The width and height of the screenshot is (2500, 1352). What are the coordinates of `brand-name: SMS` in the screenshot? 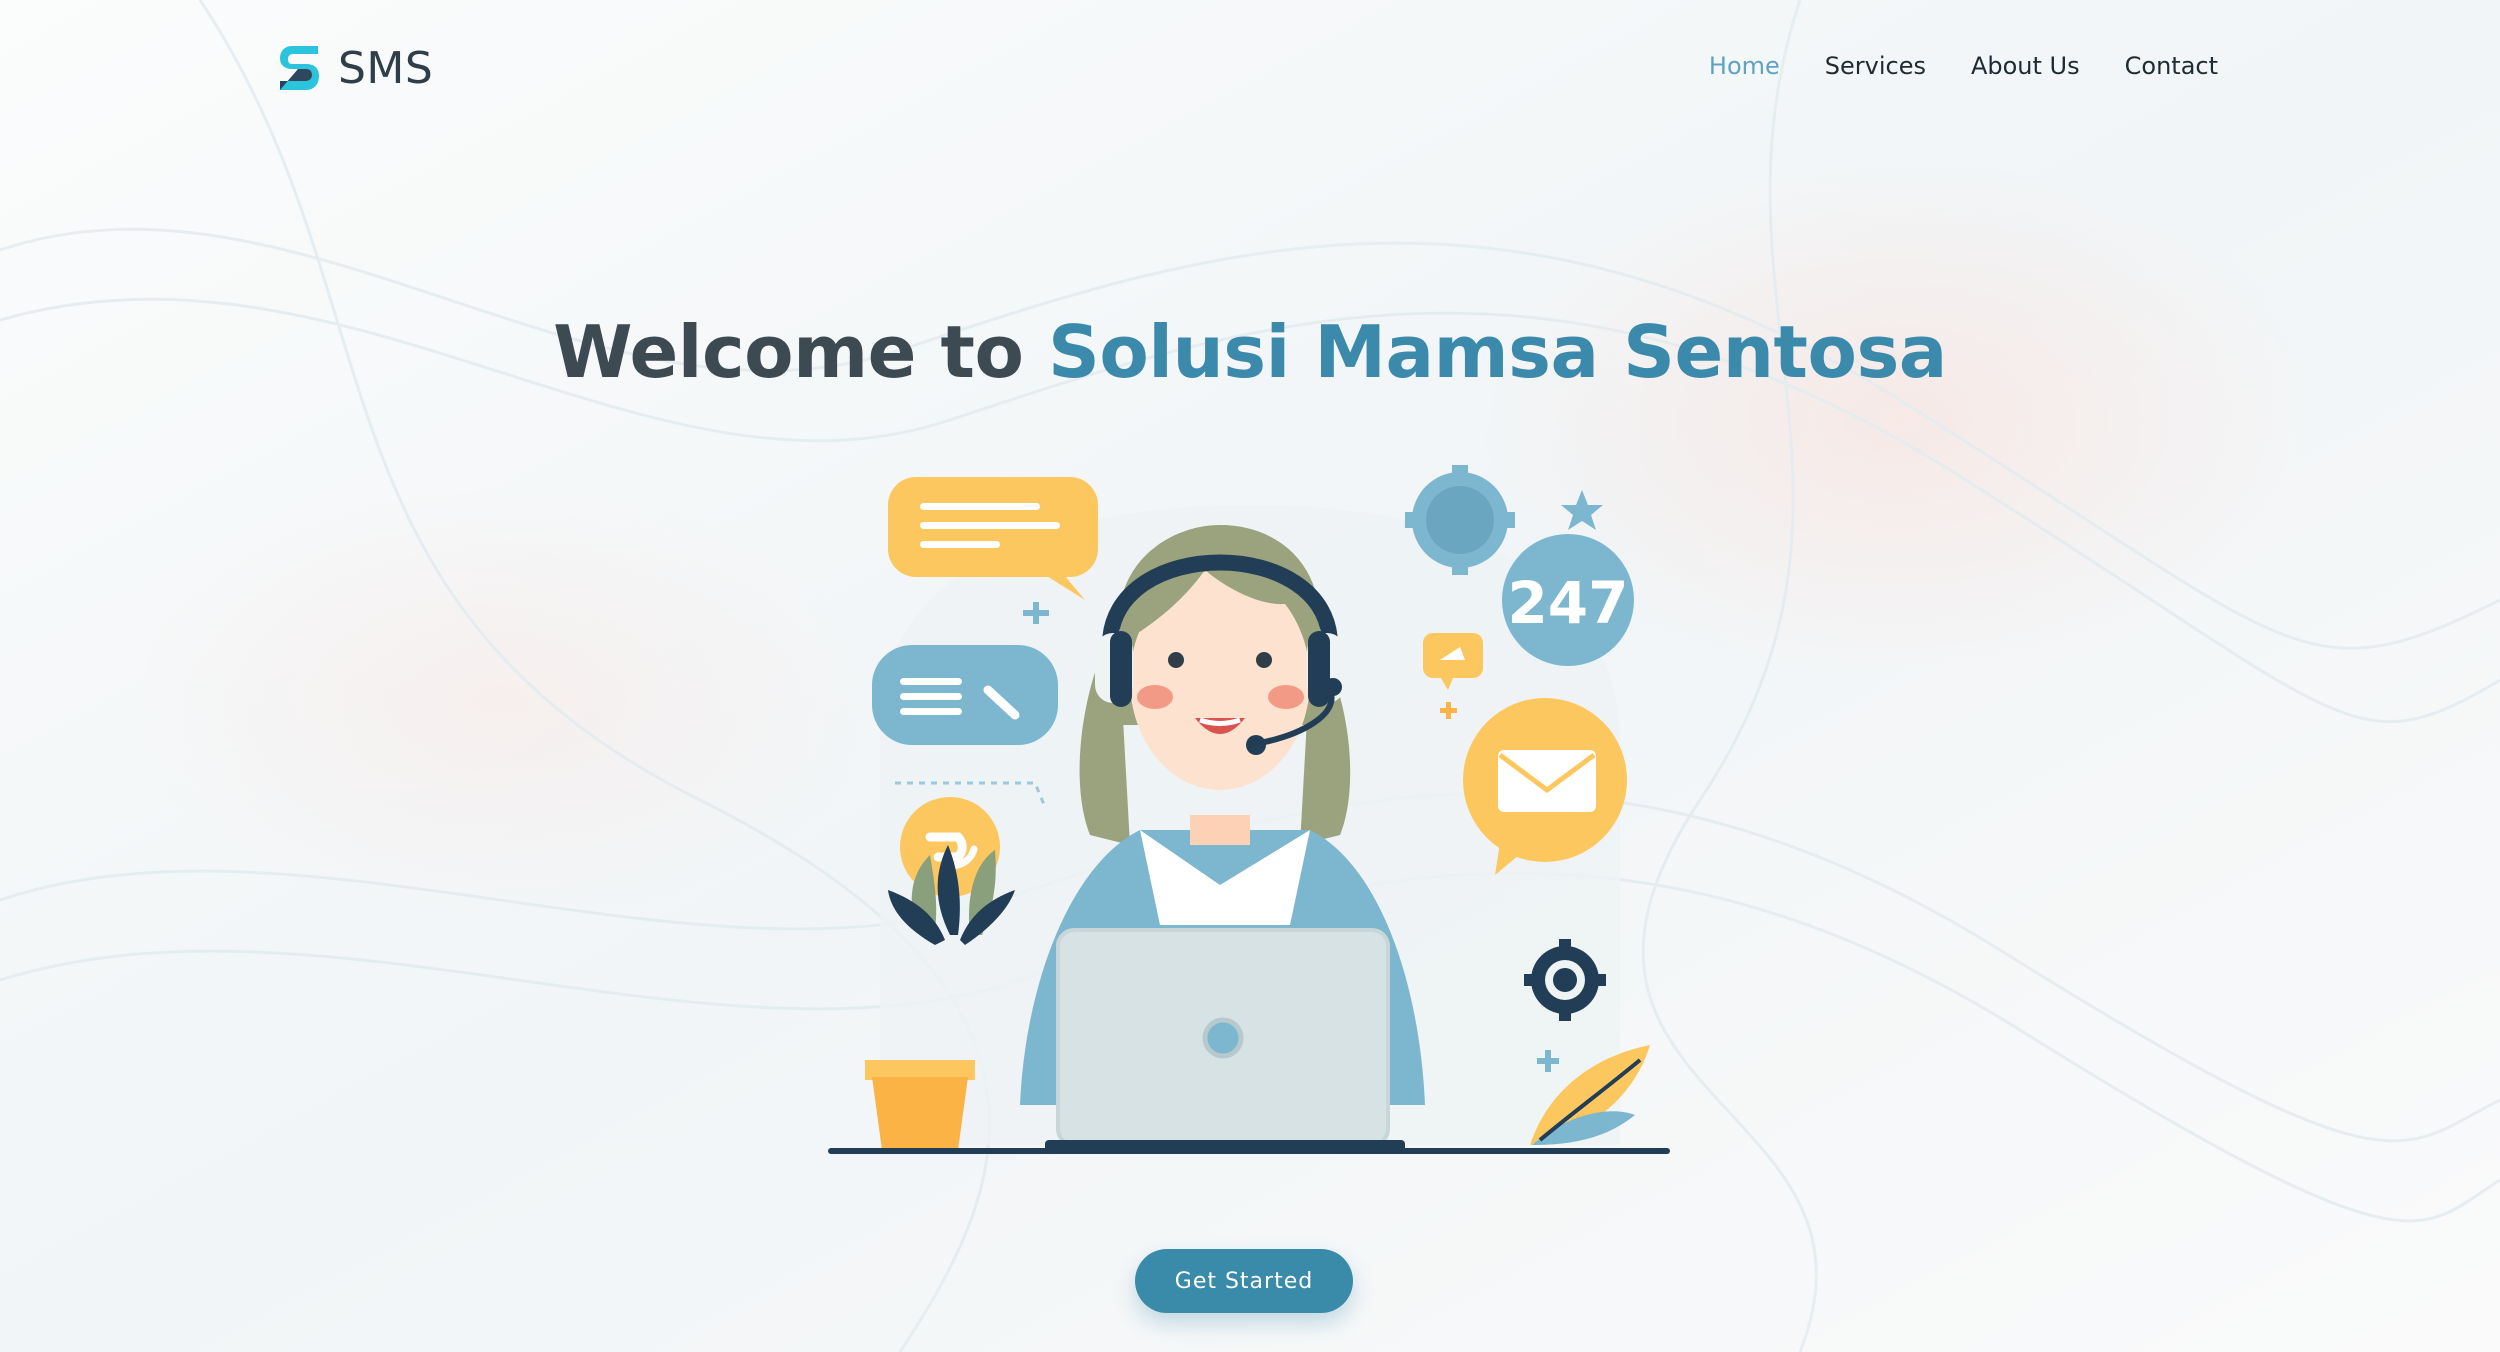 It's located at (386, 68).